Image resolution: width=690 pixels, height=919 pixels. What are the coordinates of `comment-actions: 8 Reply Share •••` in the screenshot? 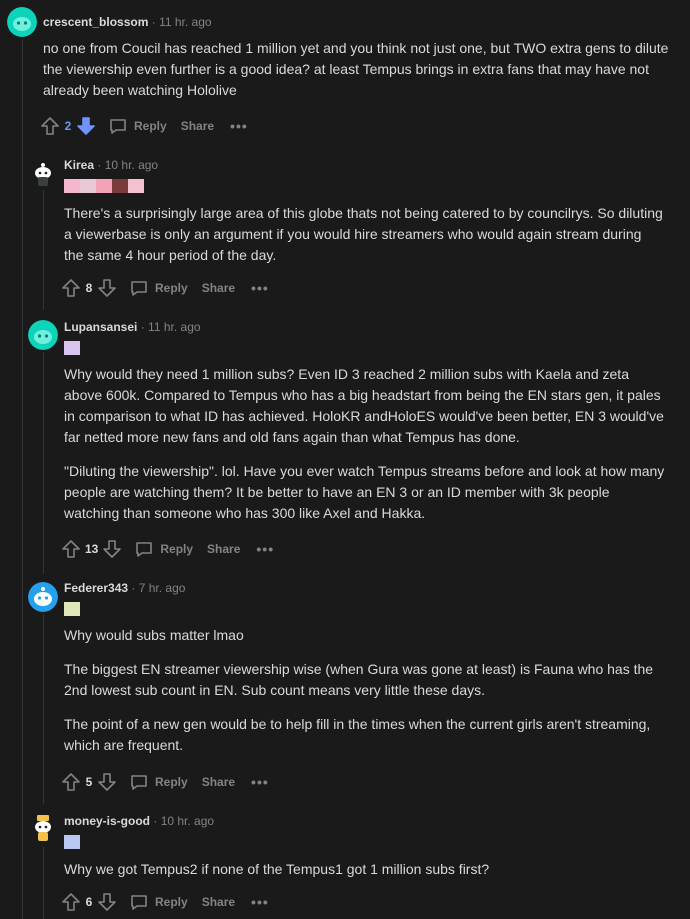 It's located at (165, 288).